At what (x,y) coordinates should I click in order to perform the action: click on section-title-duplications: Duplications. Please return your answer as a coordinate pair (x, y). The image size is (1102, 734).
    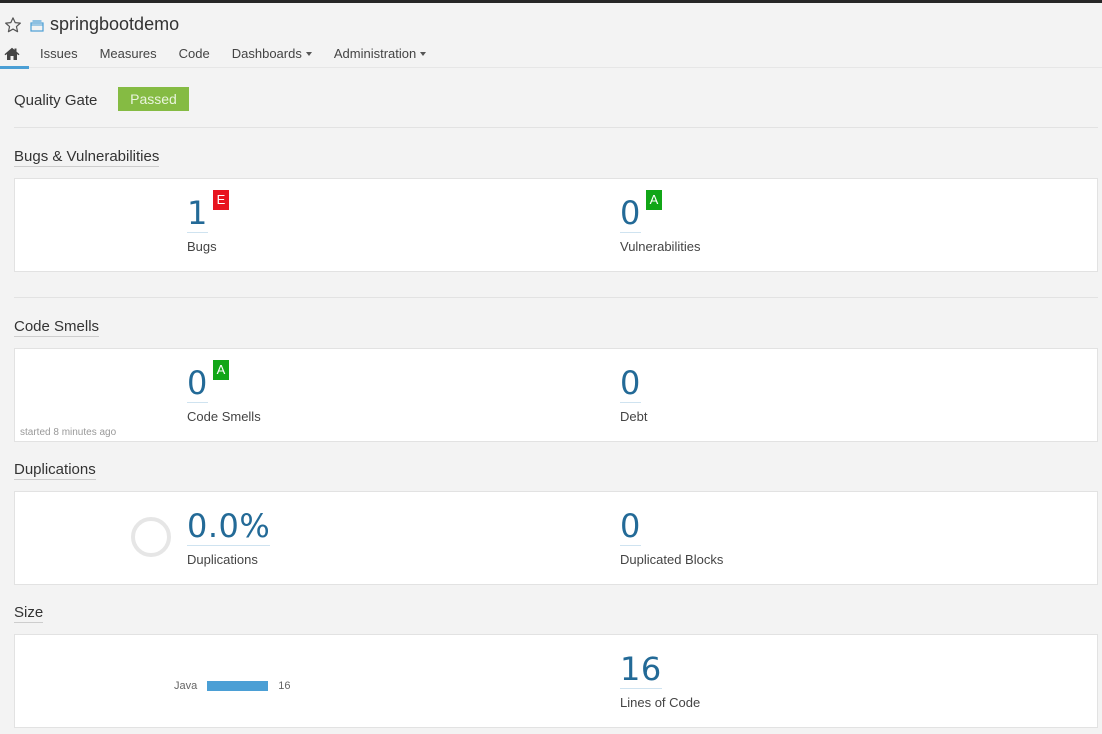
    Looking at the image, I should click on (55, 470).